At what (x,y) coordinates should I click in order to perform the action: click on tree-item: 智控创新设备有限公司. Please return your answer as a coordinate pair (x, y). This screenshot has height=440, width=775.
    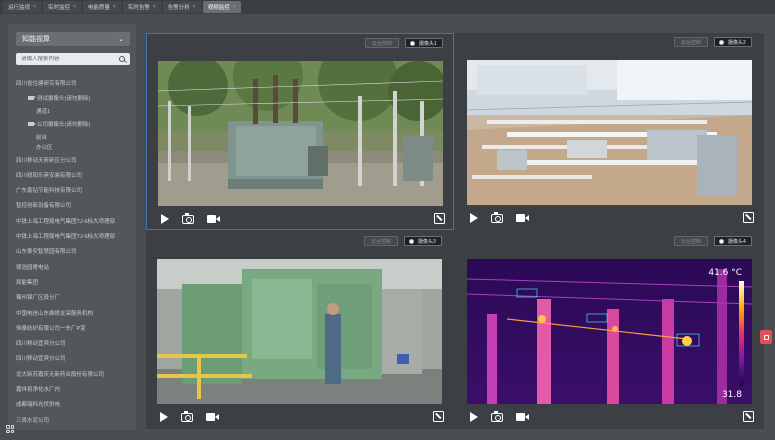
    Looking at the image, I should click on (75, 205).